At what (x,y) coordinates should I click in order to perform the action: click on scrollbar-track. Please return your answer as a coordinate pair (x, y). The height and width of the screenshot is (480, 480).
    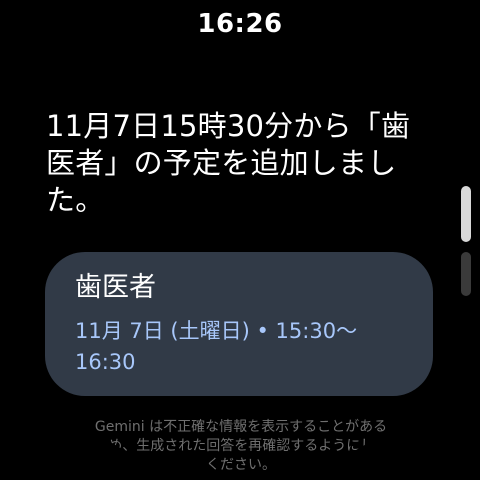
    Looking at the image, I should click on (466, 274).